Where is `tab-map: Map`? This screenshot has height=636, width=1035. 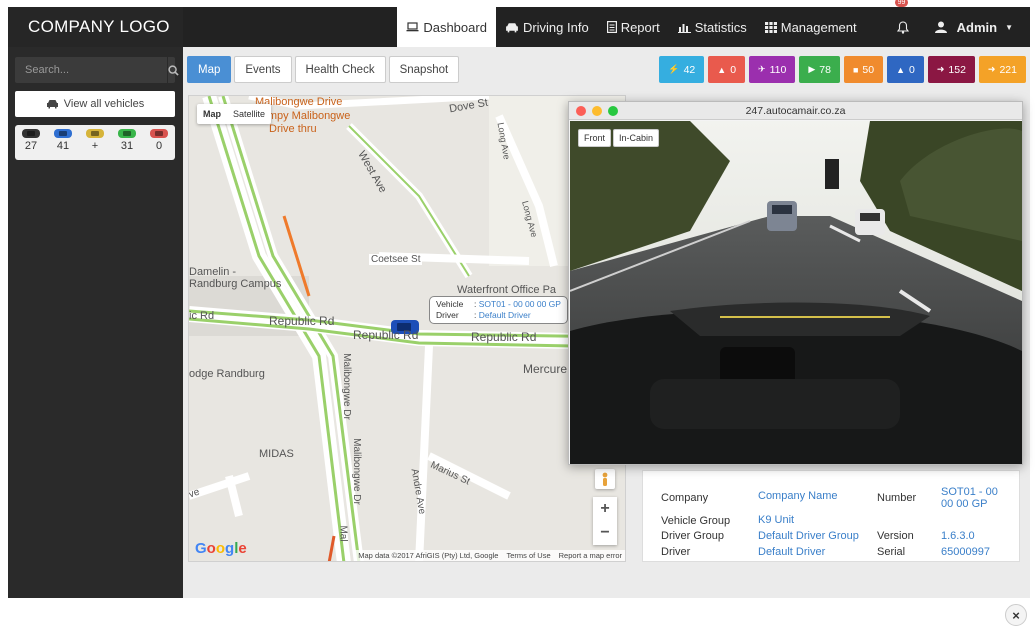
tab-map: Map is located at coordinates (209, 69).